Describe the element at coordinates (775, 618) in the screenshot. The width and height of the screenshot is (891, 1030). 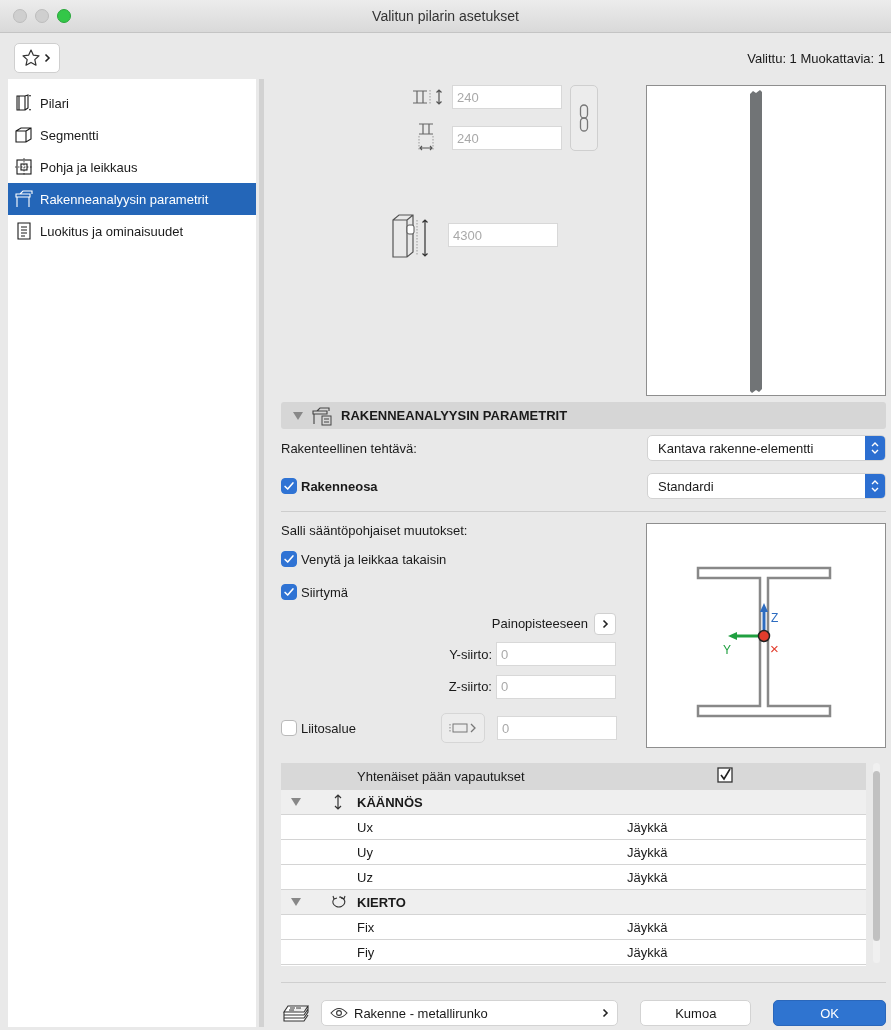
I see `z-axis-label: Z` at that location.